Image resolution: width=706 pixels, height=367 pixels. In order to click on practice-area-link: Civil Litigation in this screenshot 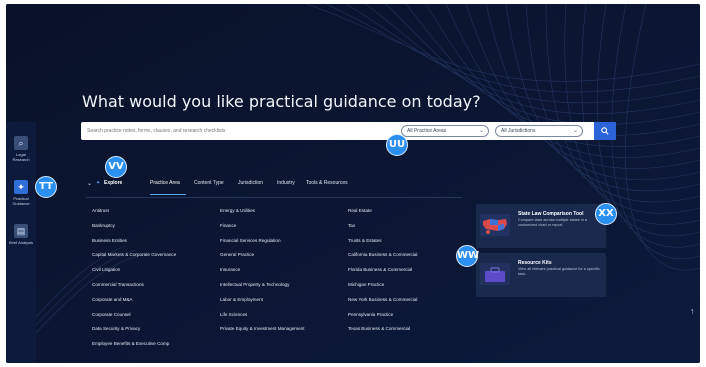, I will do `click(134, 274)`.